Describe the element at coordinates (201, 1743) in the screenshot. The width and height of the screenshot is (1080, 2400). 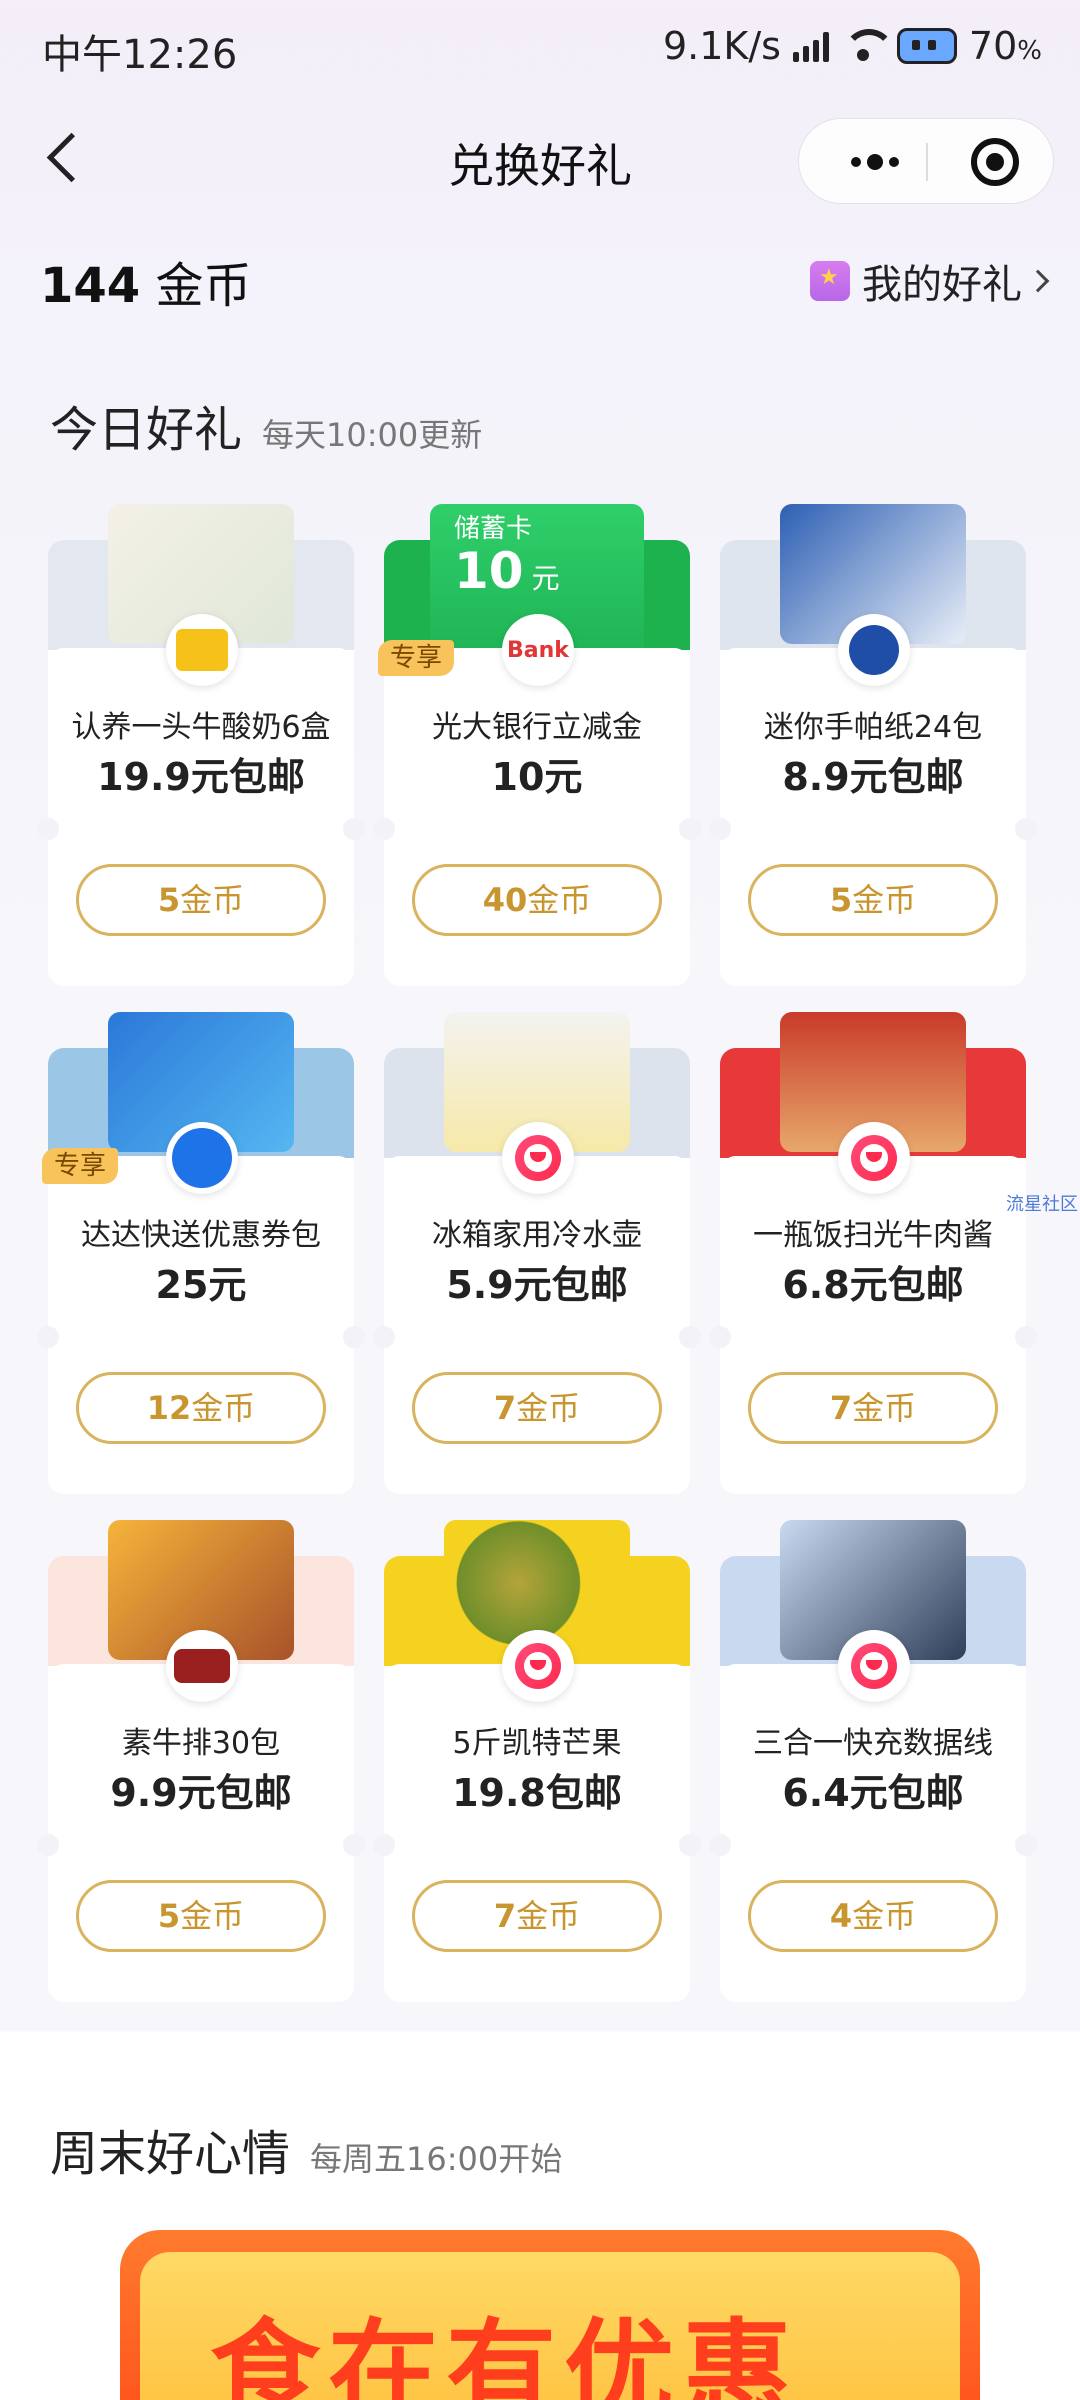
I see `gift-name: 素牛排30包` at that location.